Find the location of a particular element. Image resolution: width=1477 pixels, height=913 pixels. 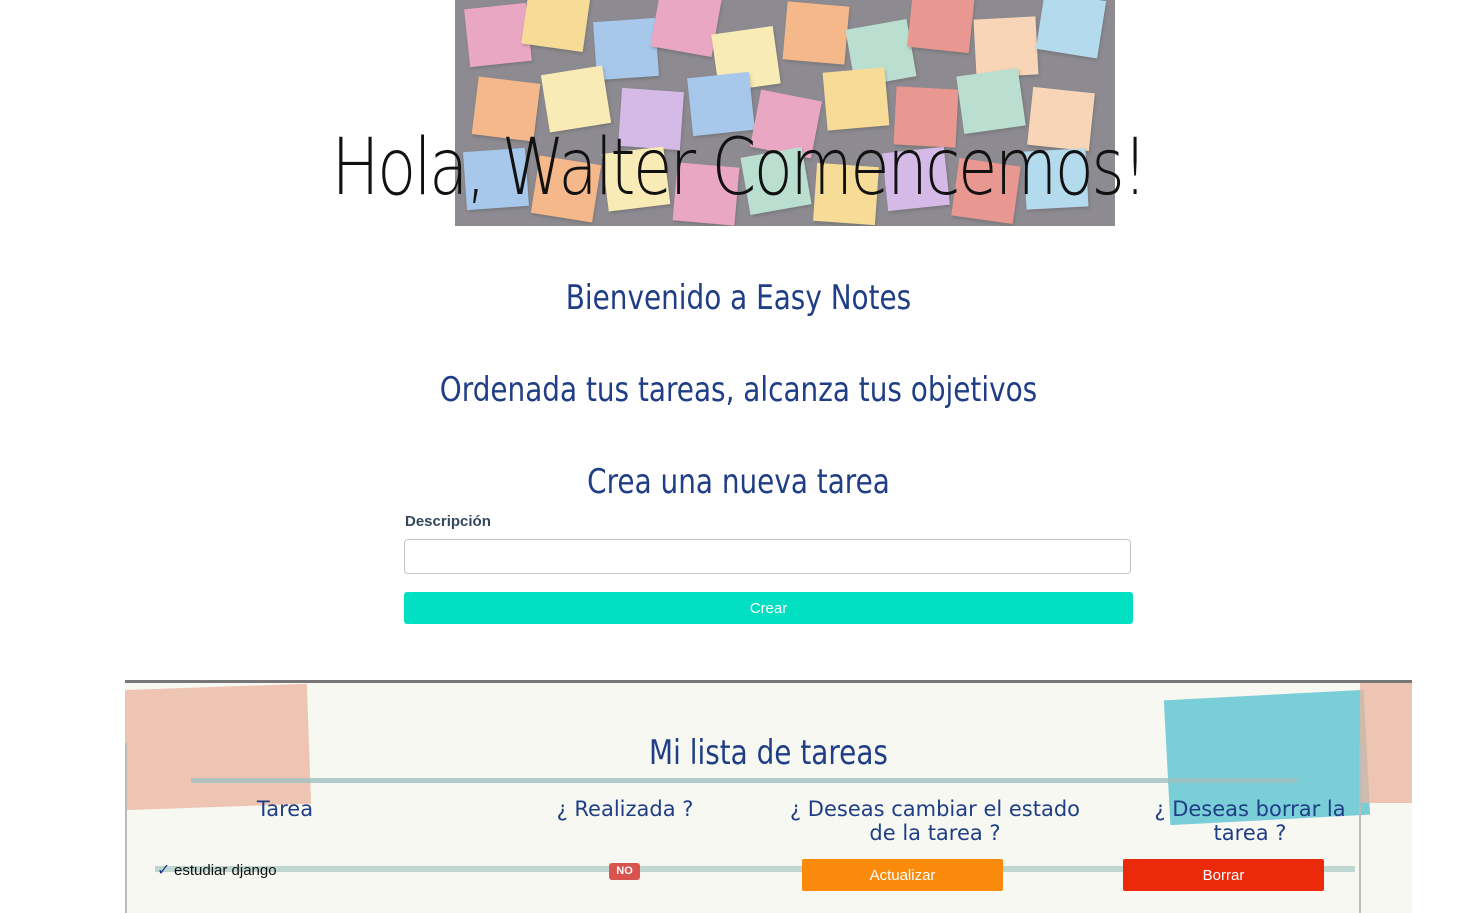

decorative-shape is located at coordinates (1386, 743).